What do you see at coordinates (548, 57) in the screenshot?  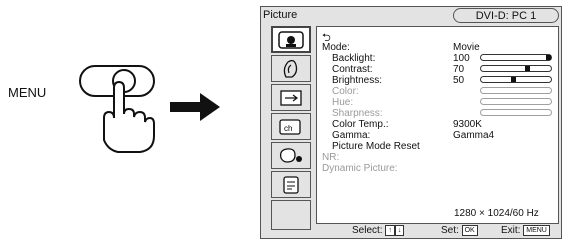 I see `backlight-slider-knob` at bounding box center [548, 57].